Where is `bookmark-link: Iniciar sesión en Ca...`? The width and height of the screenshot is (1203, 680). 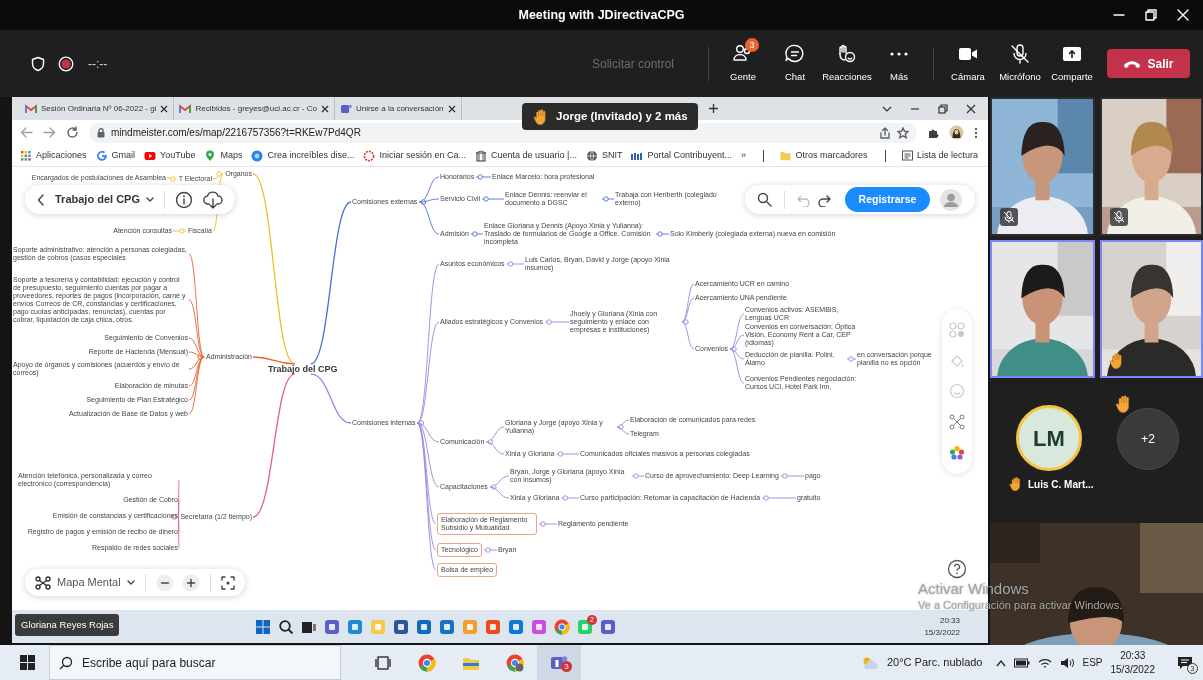
bookmark-link: Iniciar sesión en Ca... is located at coordinates (415, 155).